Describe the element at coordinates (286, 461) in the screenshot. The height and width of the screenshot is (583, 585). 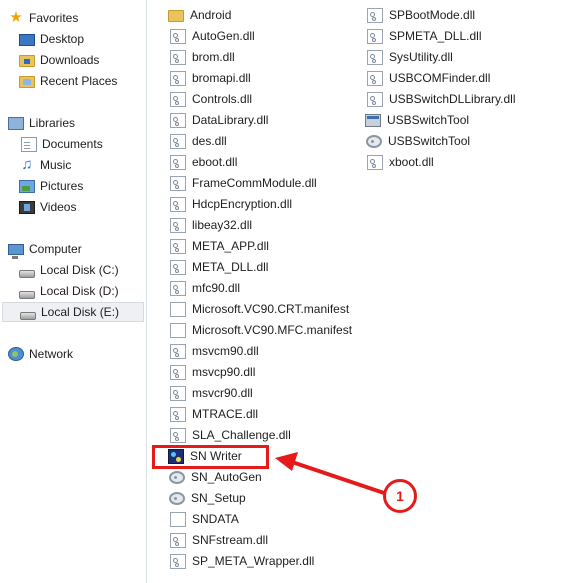
I see `callout-arrow-head` at that location.